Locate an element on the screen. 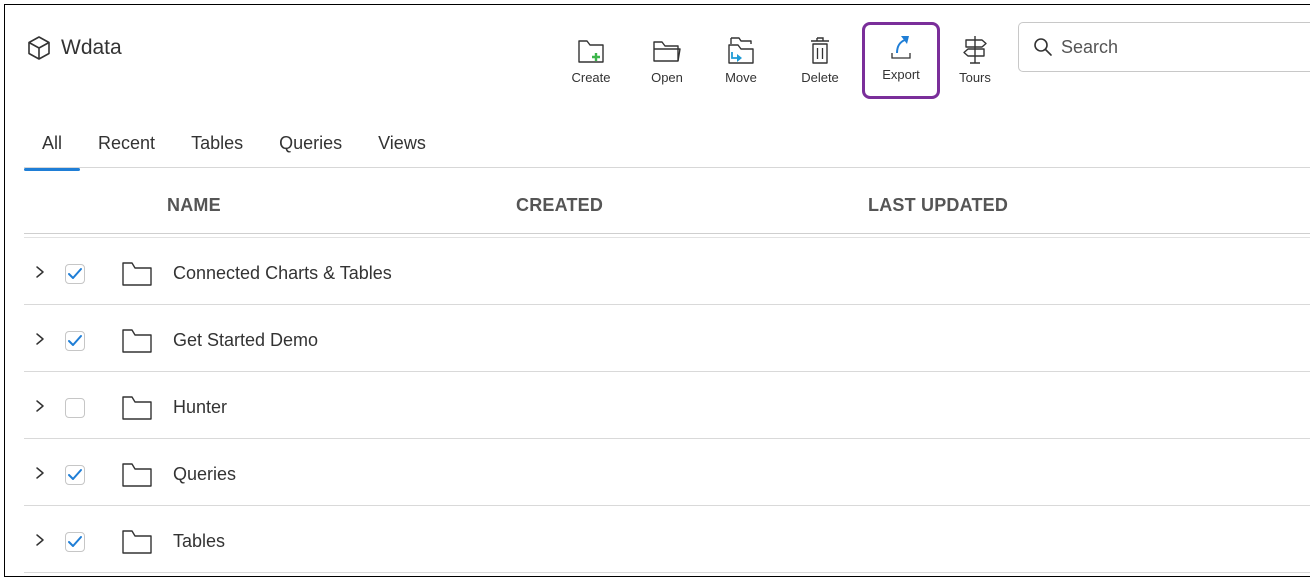 The image size is (1310, 580). tours-button: Tours is located at coordinates (975, 62).